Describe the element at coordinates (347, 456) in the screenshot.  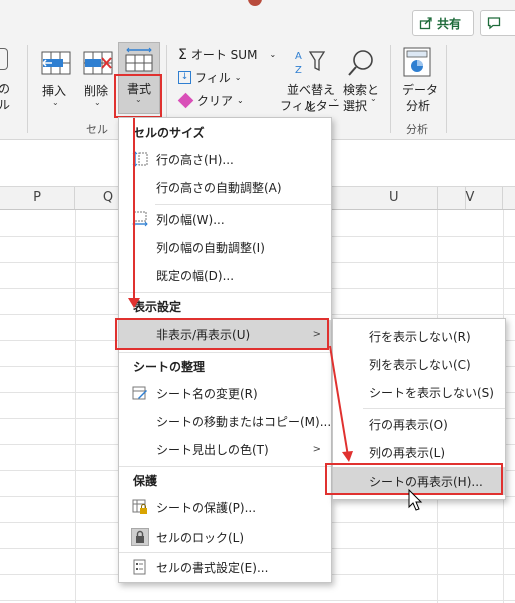
I see `arrow-head-down-right` at that location.